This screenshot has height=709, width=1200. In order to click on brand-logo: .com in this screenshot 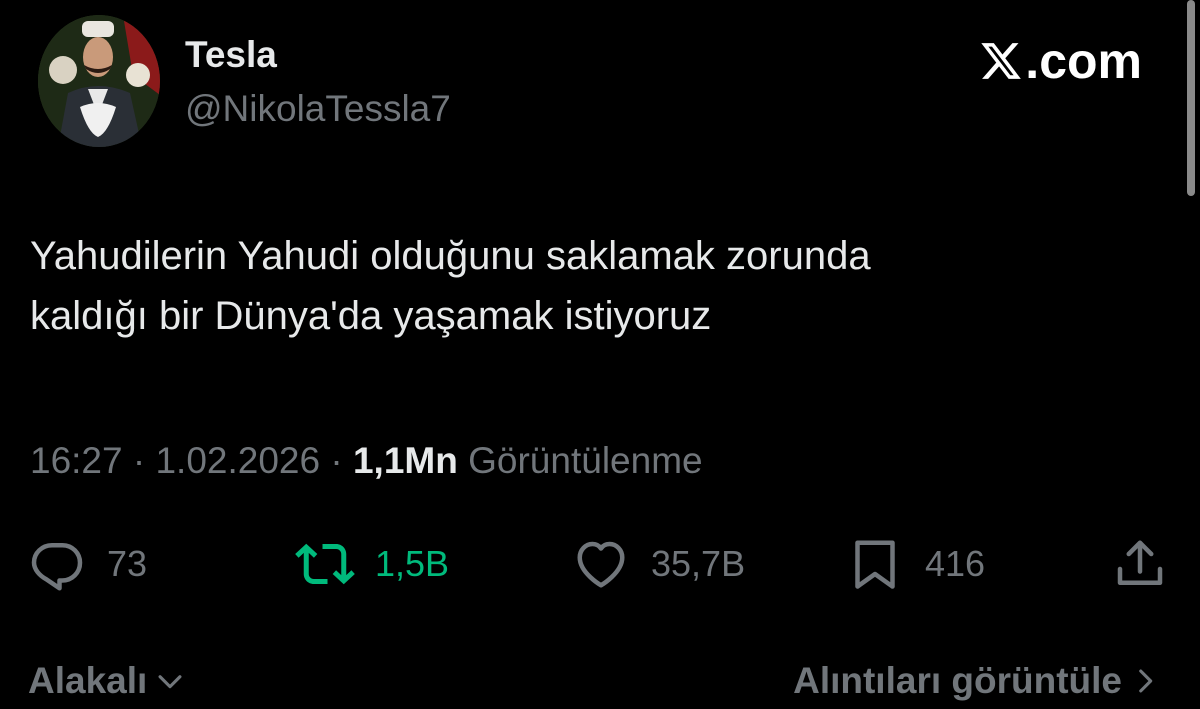, I will do `click(1060, 61)`.